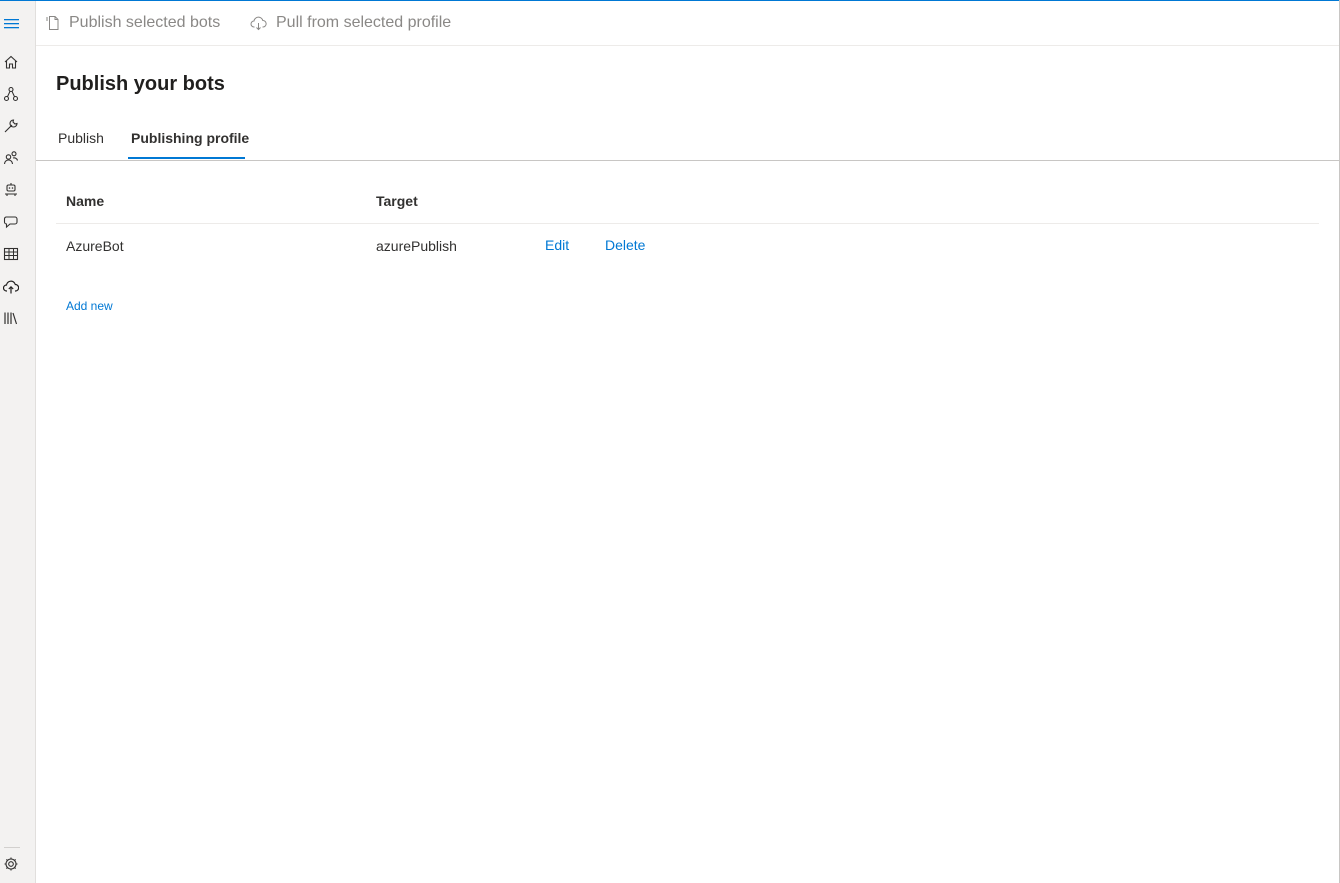  Describe the element at coordinates (190, 139) in the screenshot. I see `tab-publishing-profile: Publishing profile` at that location.